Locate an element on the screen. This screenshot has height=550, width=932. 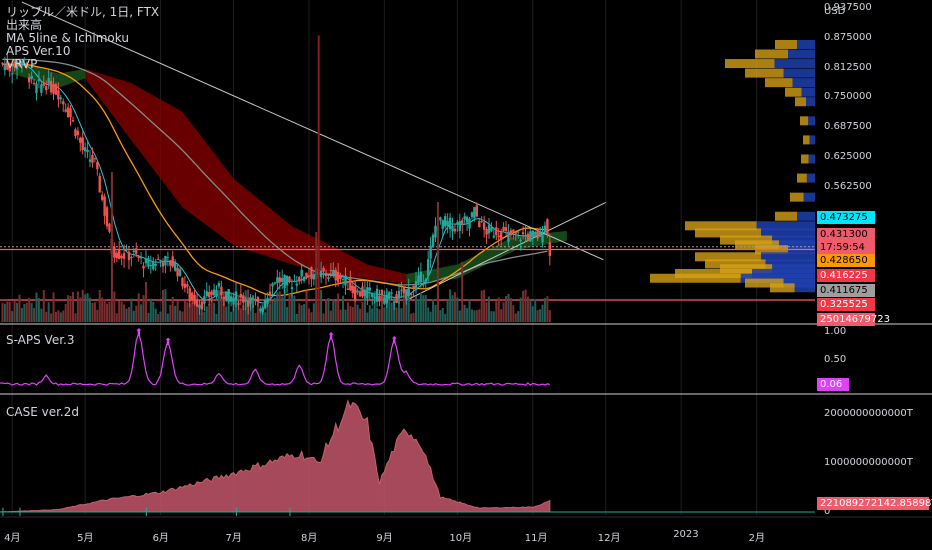
case-signal-marker-3: + is located at coordinates (236, 512).